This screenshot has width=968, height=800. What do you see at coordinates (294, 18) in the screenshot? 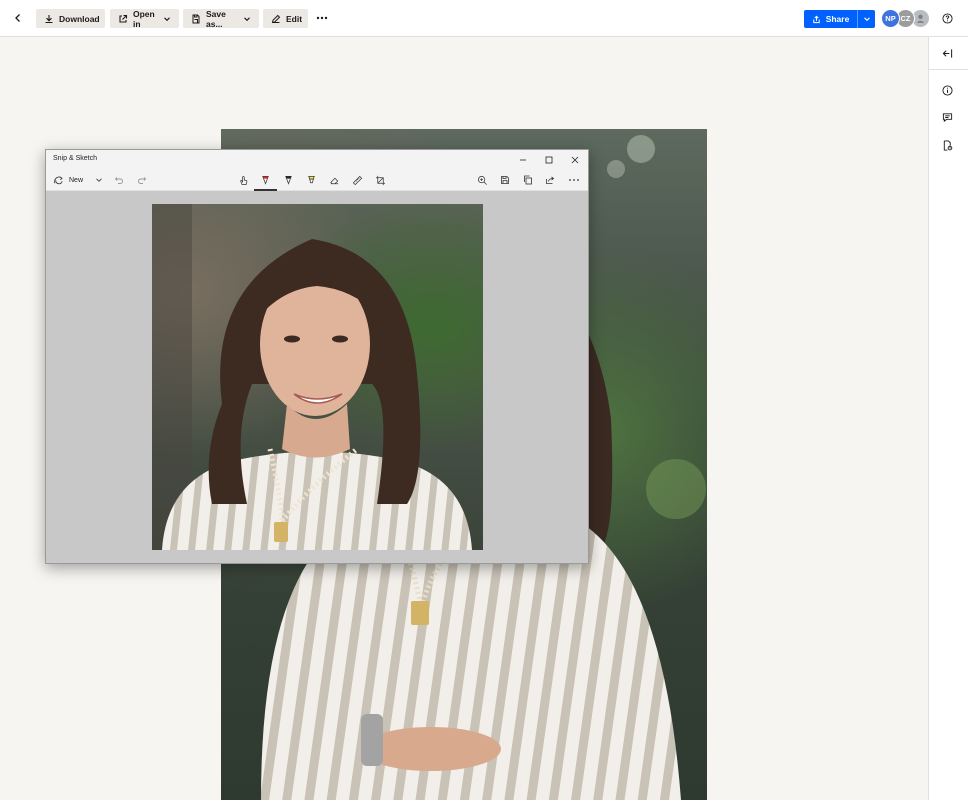
I see `edit-label: Edit` at bounding box center [294, 18].